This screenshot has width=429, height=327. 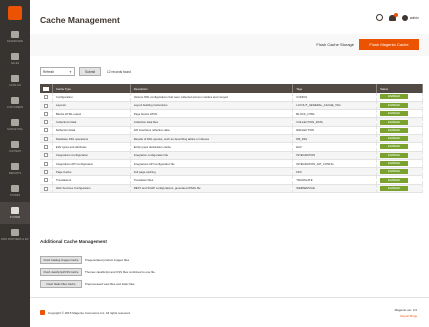 I want to click on user-name: admin, so click(x=414, y=17).